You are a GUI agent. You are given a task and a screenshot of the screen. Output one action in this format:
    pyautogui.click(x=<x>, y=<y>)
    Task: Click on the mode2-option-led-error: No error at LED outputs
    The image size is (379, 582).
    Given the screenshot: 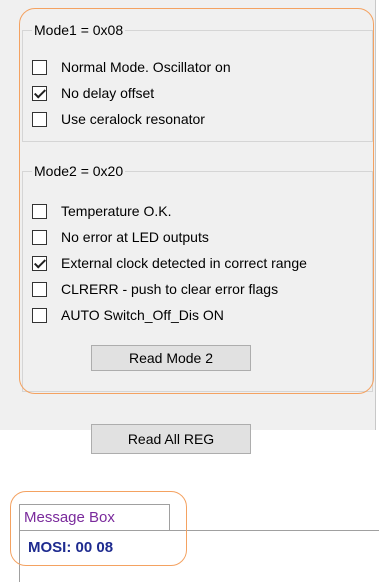 What is the action you would take?
    pyautogui.click(x=120, y=237)
    